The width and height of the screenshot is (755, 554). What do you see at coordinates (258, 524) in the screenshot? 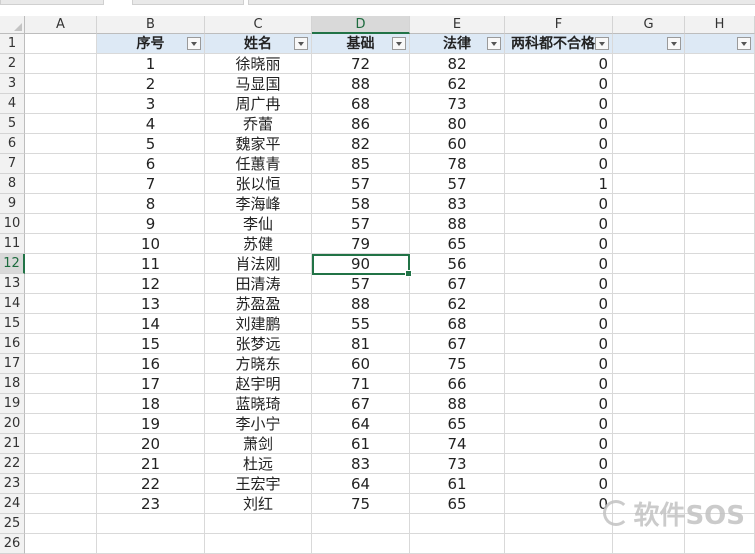
I see `cell-c25` at bounding box center [258, 524].